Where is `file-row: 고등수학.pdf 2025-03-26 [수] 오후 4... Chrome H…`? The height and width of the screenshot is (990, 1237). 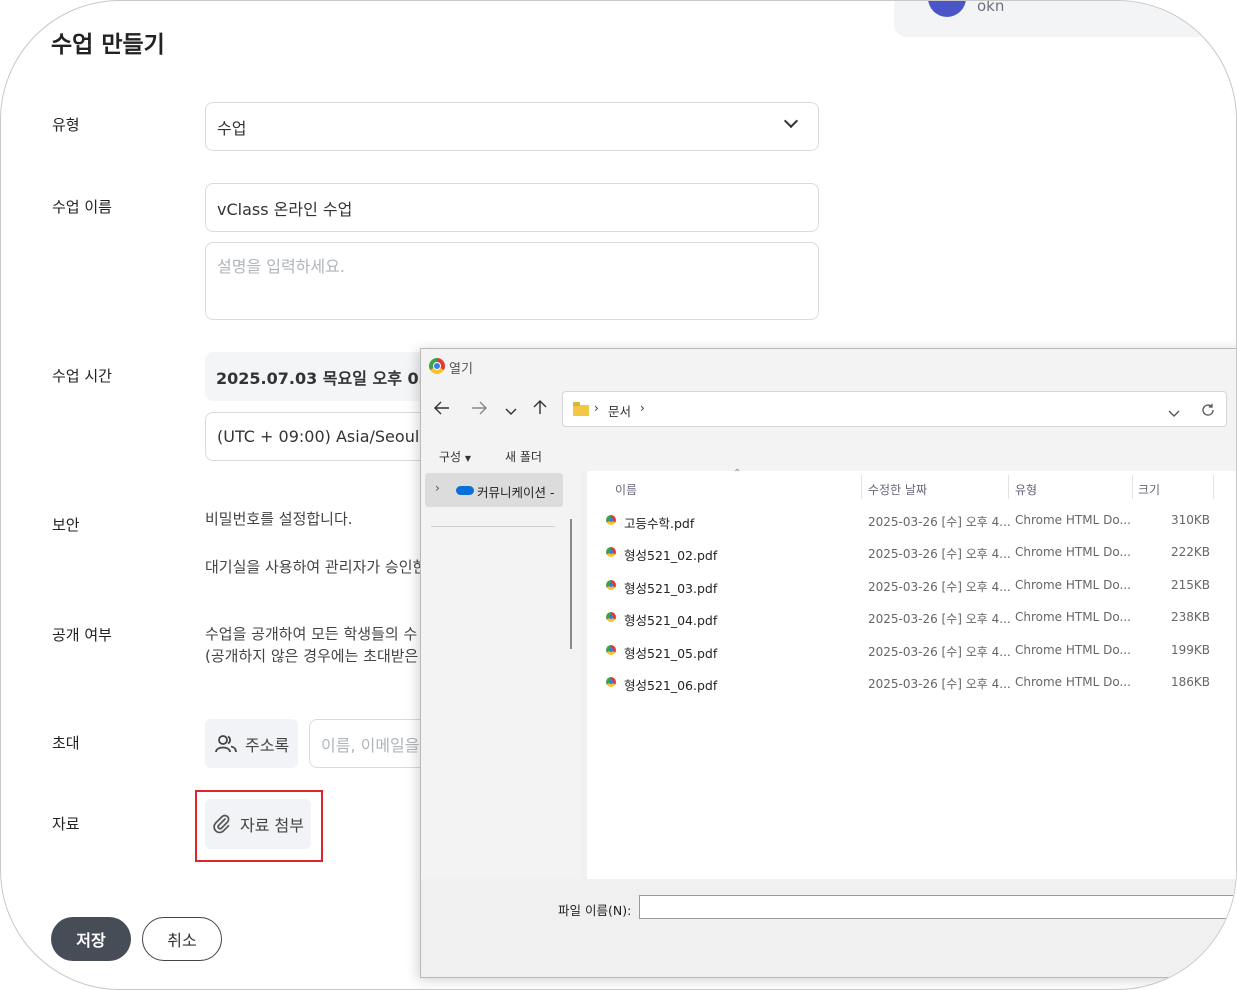
file-row: 고등수학.pdf 2025-03-26 [수] 오후 4... Chrome H… is located at coordinates (908, 521).